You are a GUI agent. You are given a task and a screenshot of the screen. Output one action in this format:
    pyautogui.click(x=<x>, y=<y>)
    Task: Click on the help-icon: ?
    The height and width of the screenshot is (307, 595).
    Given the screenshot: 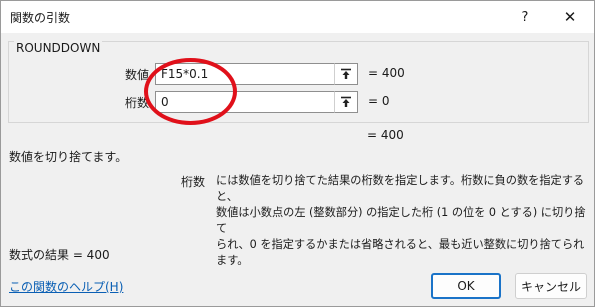 What is the action you would take?
    pyautogui.click(x=525, y=17)
    